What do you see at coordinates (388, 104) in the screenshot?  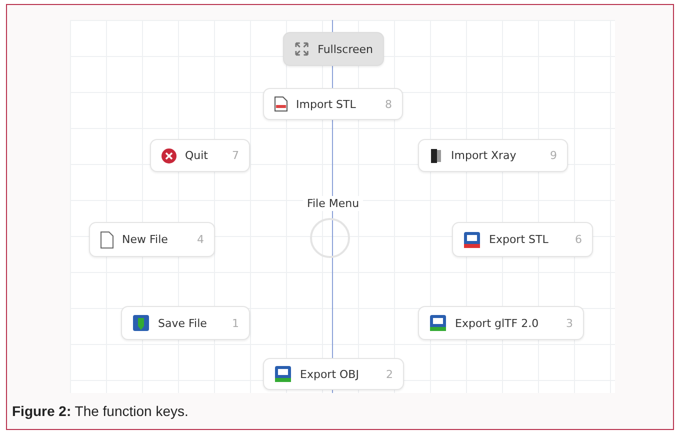 I see `hotkey-number: 8` at bounding box center [388, 104].